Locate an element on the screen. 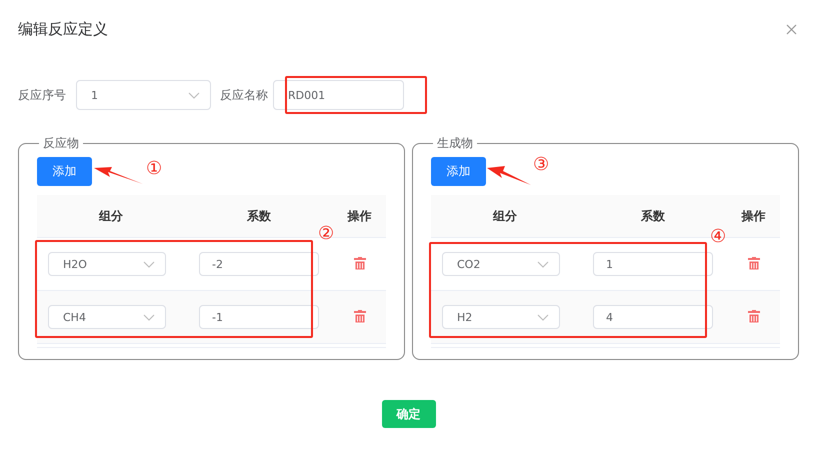  field-label: 反应名称 is located at coordinates (244, 95).